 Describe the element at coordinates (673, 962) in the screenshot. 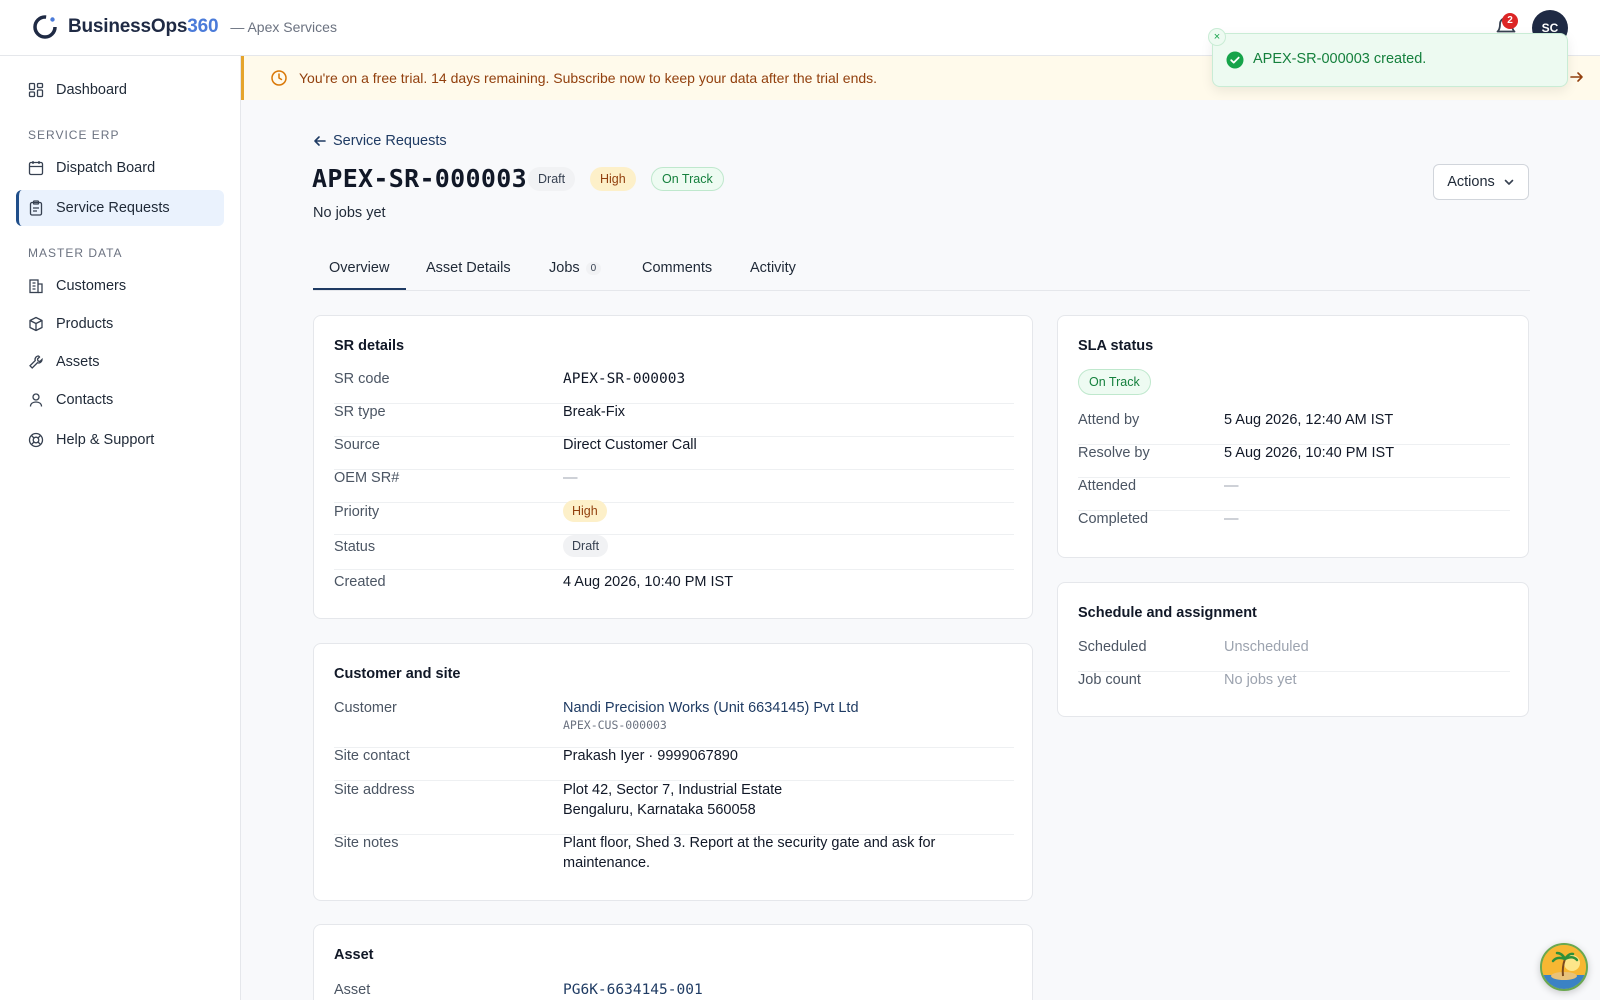

I see `asset-card: Asset Asset PG6K-6634145-001` at that location.